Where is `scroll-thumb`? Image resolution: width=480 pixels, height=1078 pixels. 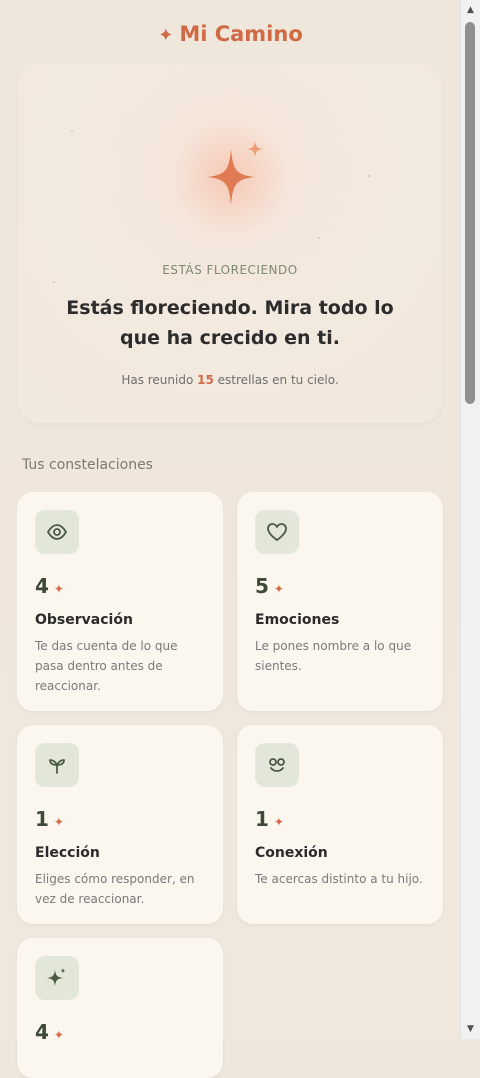 scroll-thumb is located at coordinates (470, 213).